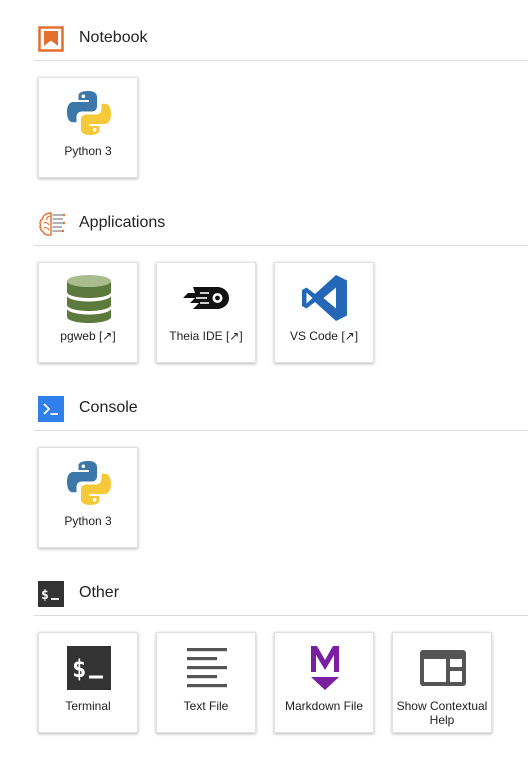  I want to click on card-label: pgweb [↗], so click(88, 336).